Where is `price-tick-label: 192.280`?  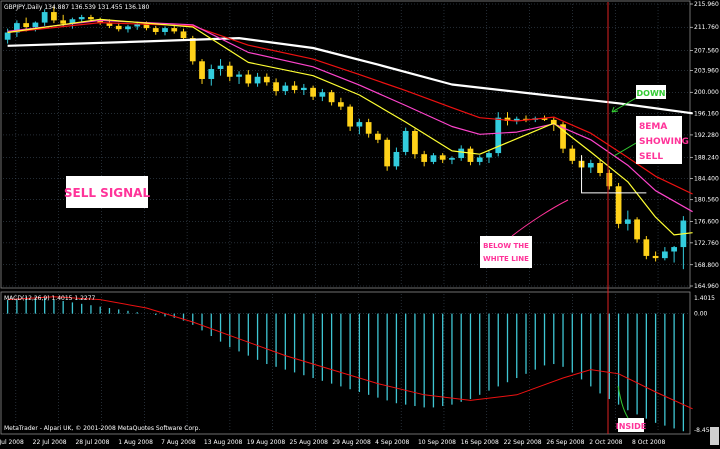 price-tick-label: 192.280 is located at coordinates (706, 135).